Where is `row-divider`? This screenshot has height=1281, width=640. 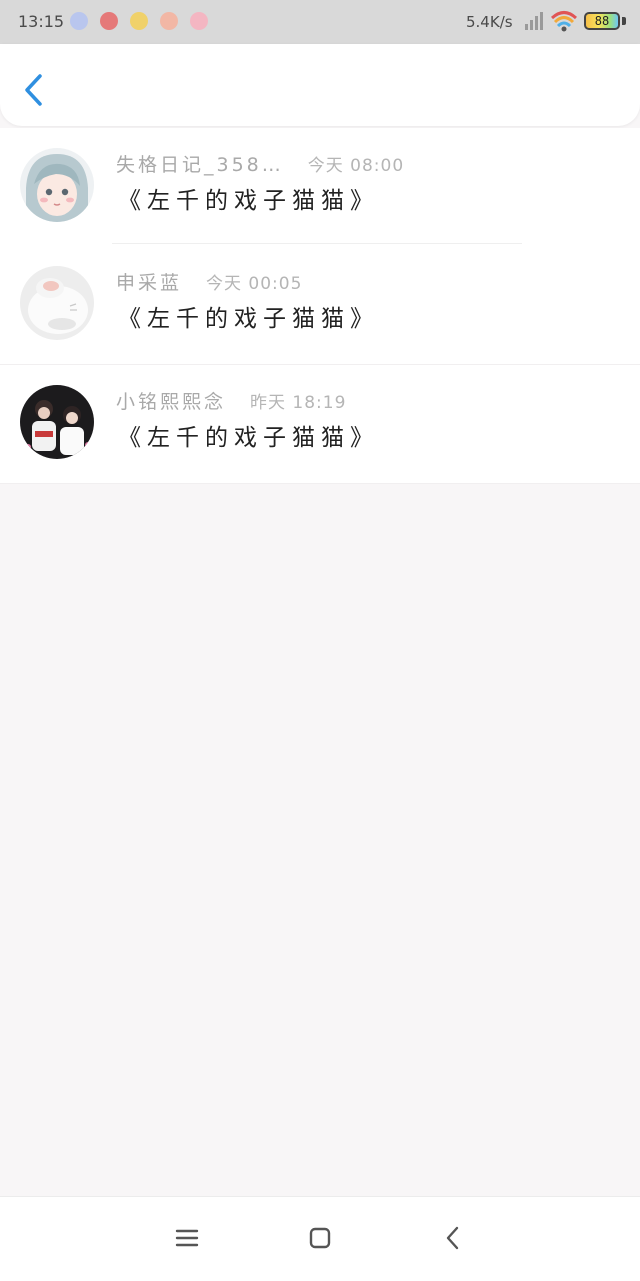
row-divider is located at coordinates (317, 243).